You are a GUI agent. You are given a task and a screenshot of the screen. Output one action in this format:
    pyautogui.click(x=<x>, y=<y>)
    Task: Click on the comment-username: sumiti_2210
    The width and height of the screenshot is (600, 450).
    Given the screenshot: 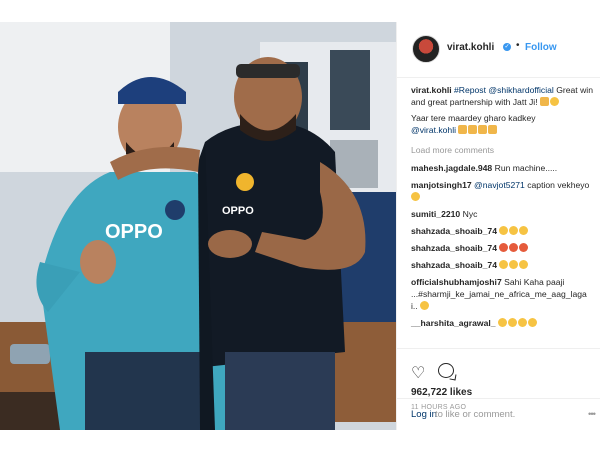 What is the action you would take?
    pyautogui.click(x=435, y=214)
    